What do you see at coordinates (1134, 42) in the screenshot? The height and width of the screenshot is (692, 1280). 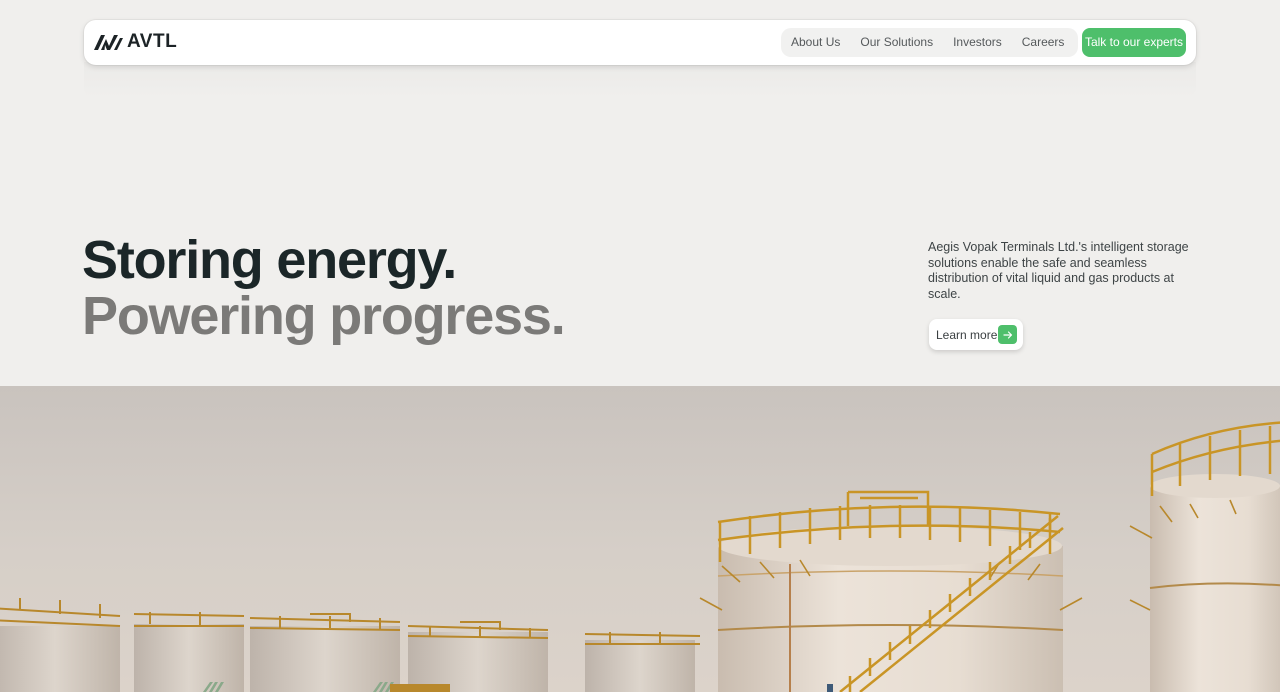 I see `talk-to-experts-button: Talk to our experts` at bounding box center [1134, 42].